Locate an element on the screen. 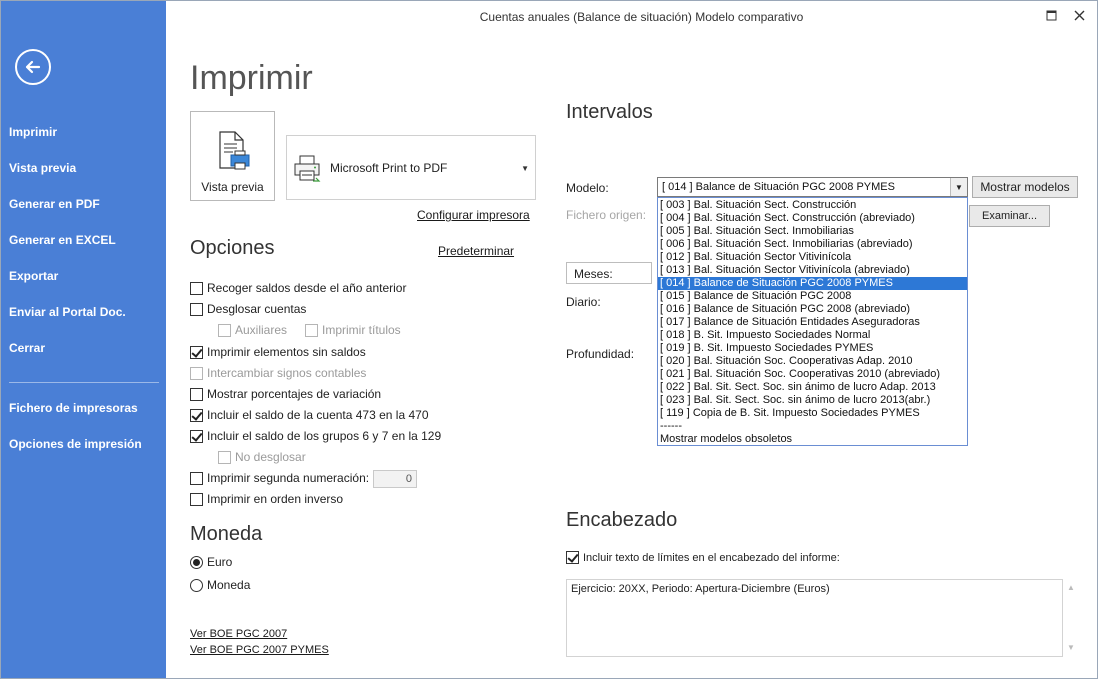 The width and height of the screenshot is (1098, 679). dropdown-button: ▼ is located at coordinates (958, 187).